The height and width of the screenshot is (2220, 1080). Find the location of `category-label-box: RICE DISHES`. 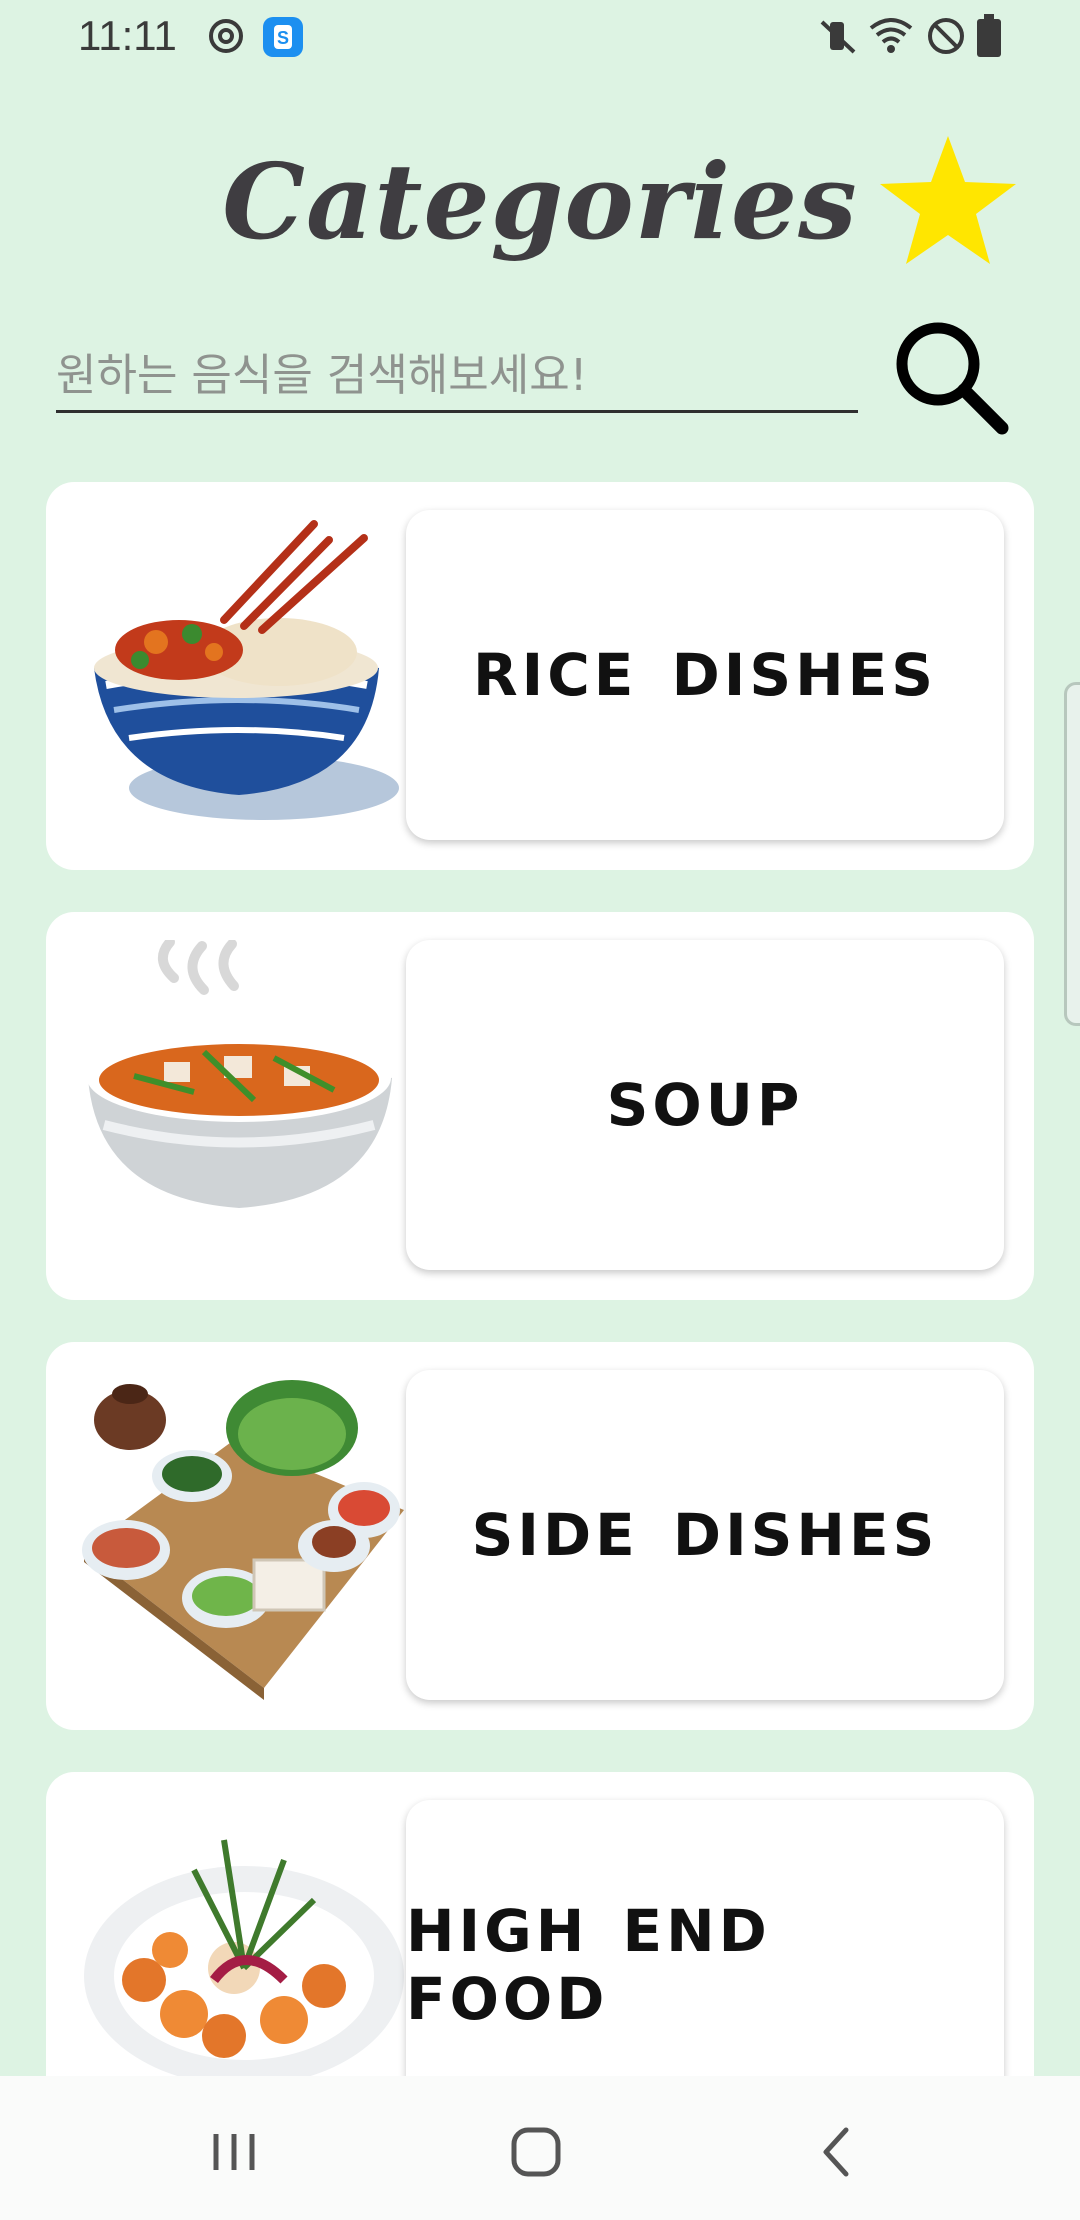

category-label-box: RICE DISHES is located at coordinates (705, 675).